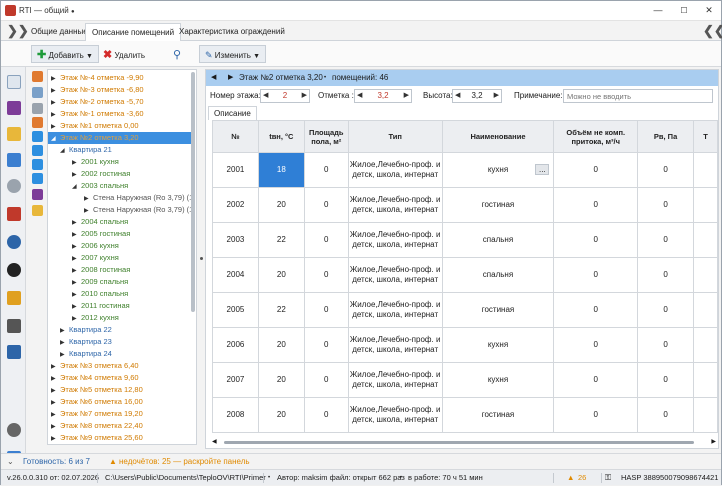  I want to click on next-floor-icon: ▶, so click(230, 78).